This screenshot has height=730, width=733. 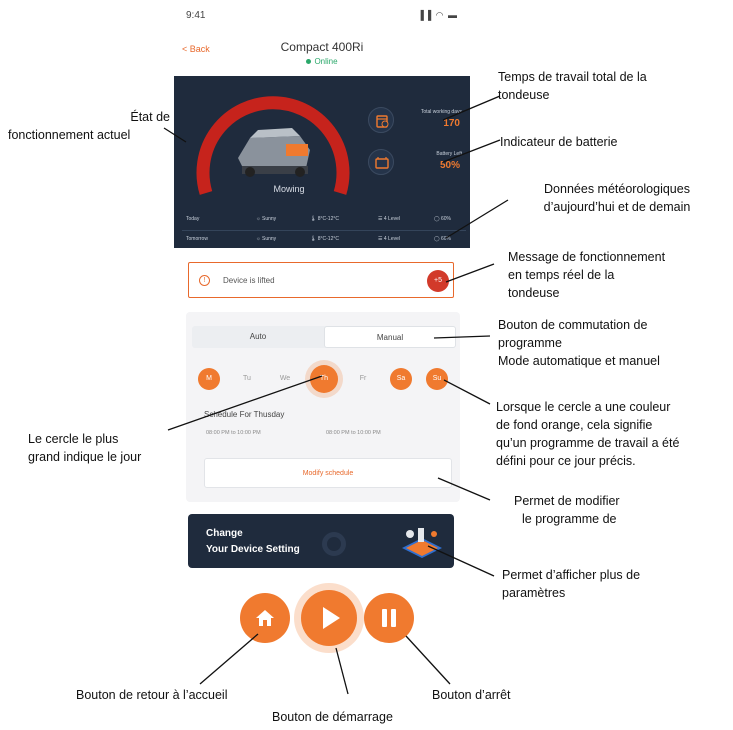 I want to click on annotation-state: État de, so click(x=150, y=117).